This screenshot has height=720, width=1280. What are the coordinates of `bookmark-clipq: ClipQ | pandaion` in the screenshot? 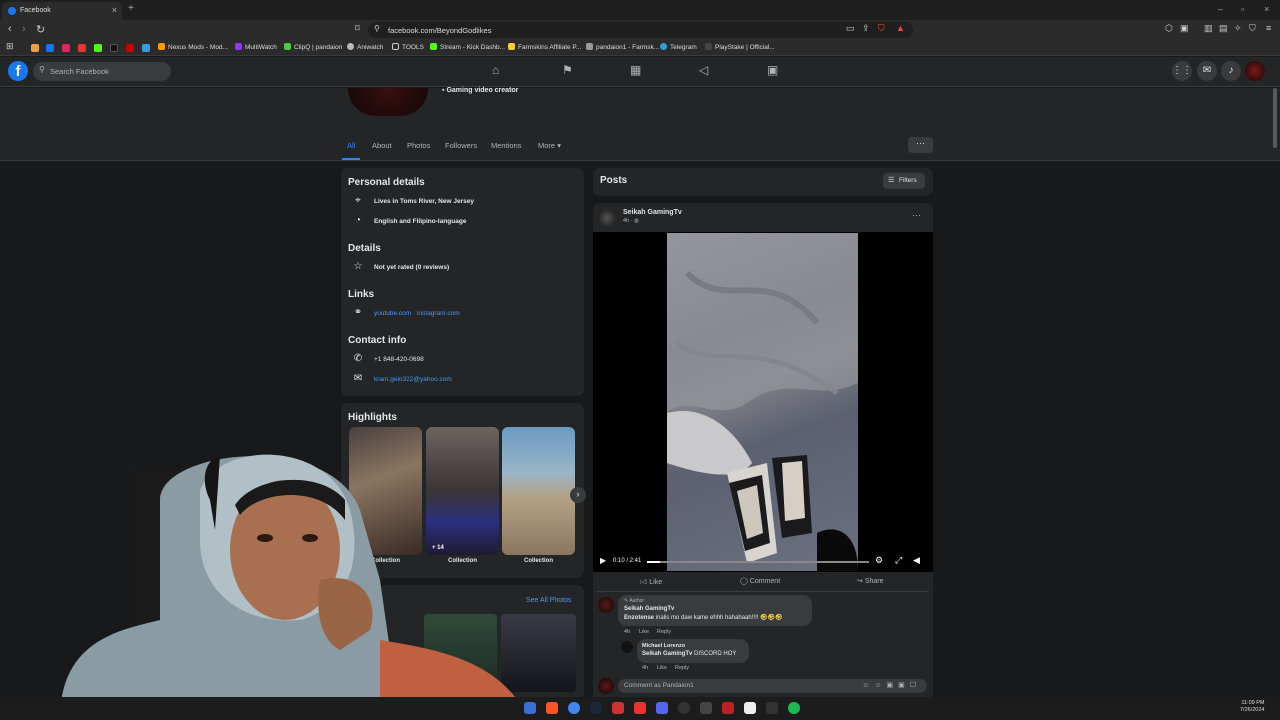 It's located at (313, 47).